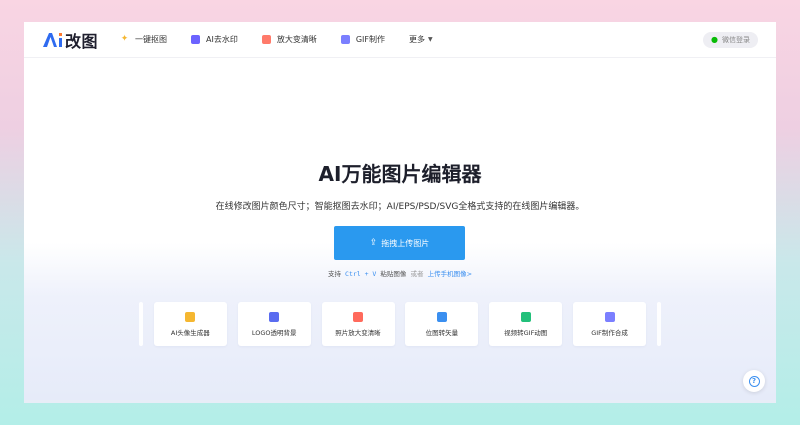 The height and width of the screenshot is (425, 800). I want to click on tool-scroll-edge-right, so click(658, 324).